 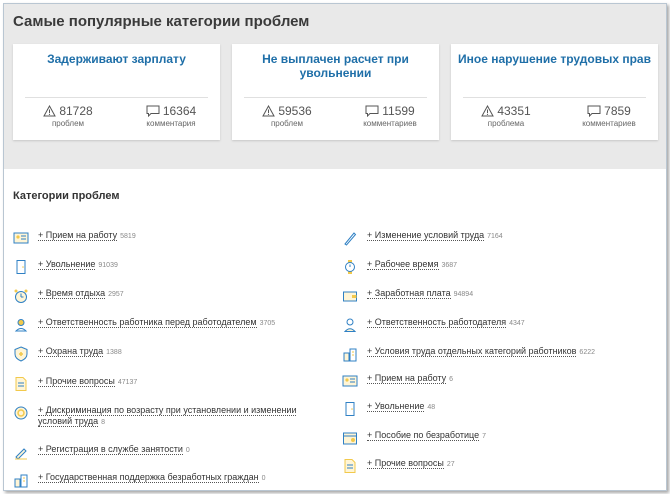 I want to click on comments-label: комментария, so click(x=171, y=123).